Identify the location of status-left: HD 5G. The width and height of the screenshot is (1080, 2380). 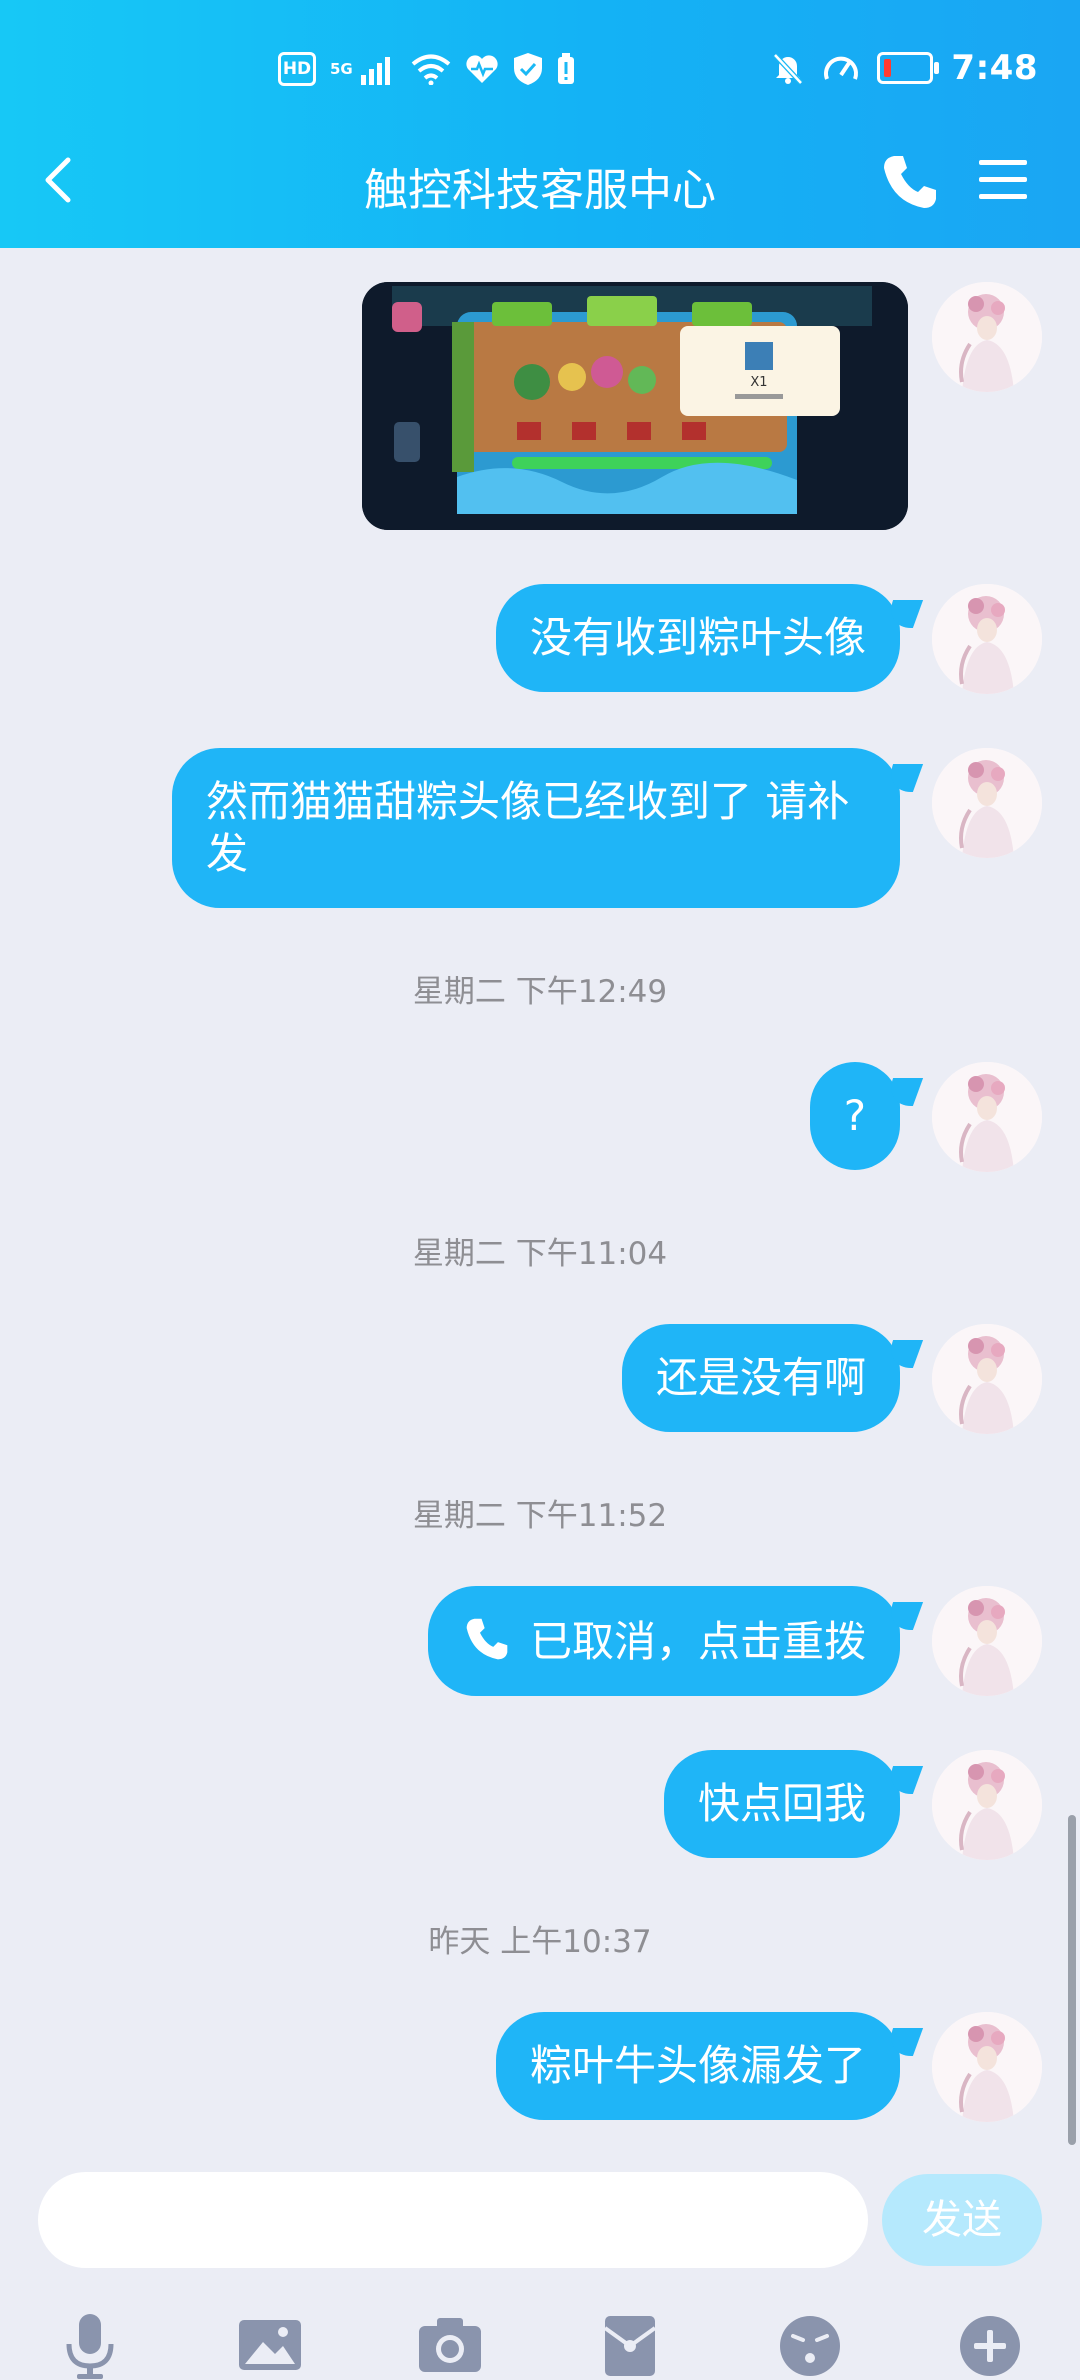
(426, 69).